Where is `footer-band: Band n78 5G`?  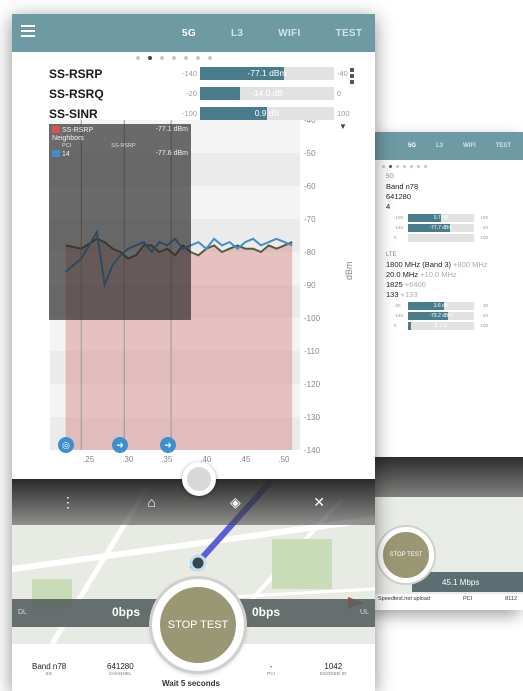
footer-band: Band n78 5G is located at coordinates (49, 669).